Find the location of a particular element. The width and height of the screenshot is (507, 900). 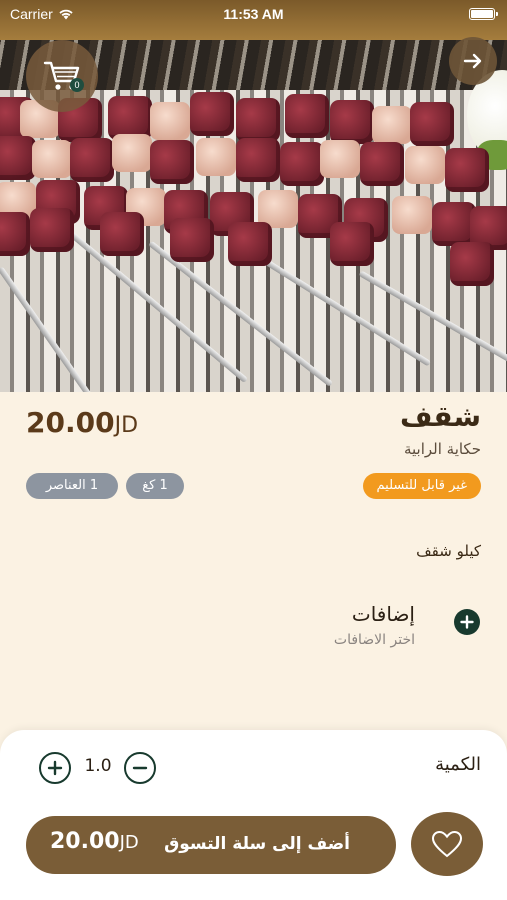

increment-quantity-button is located at coordinates (55, 768).